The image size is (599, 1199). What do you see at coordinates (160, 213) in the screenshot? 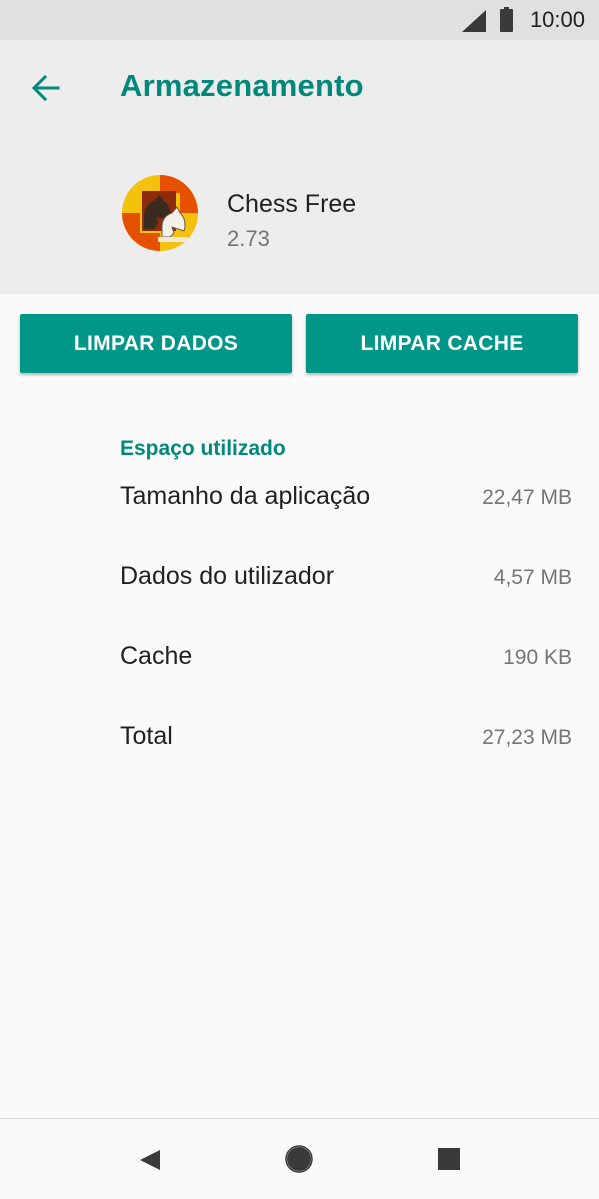
I see `chess-knight-icon` at bounding box center [160, 213].